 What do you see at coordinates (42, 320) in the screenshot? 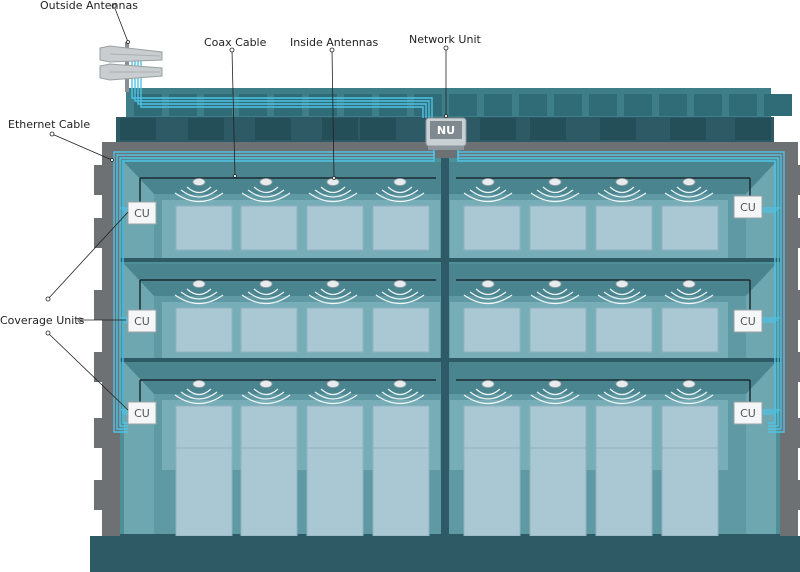
I see `coverage-units-label: Coverage Units` at bounding box center [42, 320].